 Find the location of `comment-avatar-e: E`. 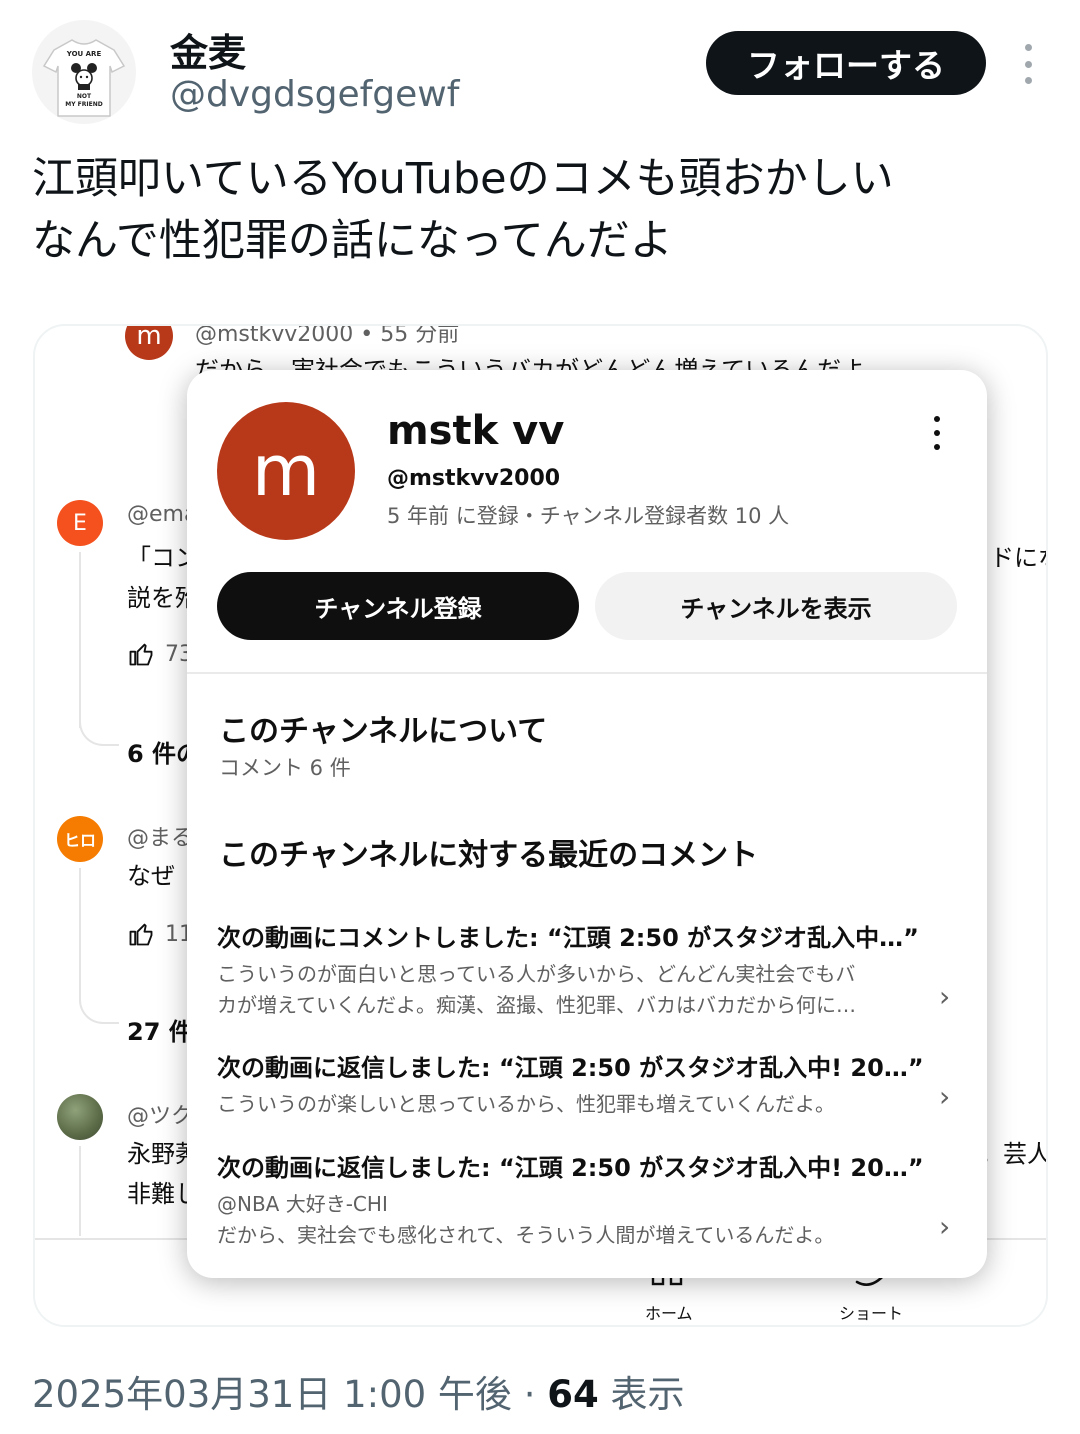

comment-avatar-e: E is located at coordinates (80, 523).